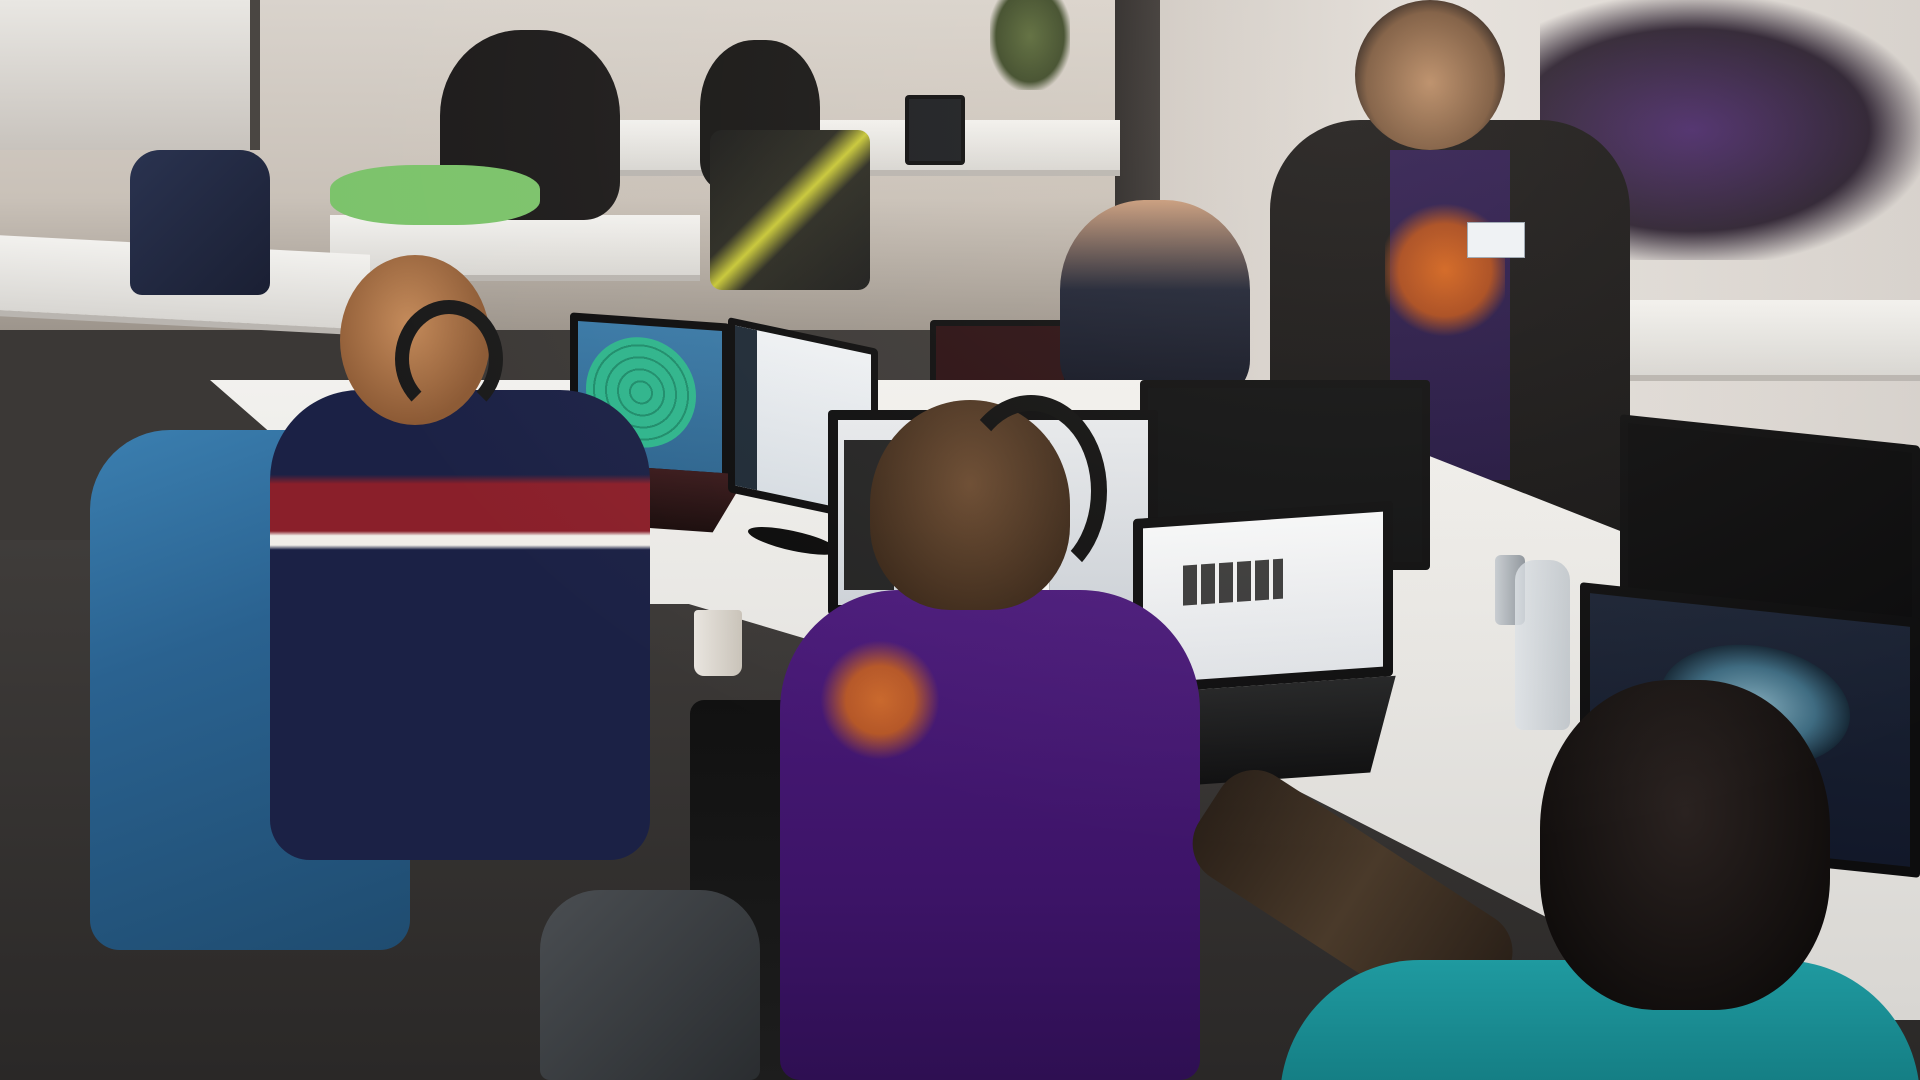  Describe the element at coordinates (1496, 240) in the screenshot. I see `name-tag` at that location.